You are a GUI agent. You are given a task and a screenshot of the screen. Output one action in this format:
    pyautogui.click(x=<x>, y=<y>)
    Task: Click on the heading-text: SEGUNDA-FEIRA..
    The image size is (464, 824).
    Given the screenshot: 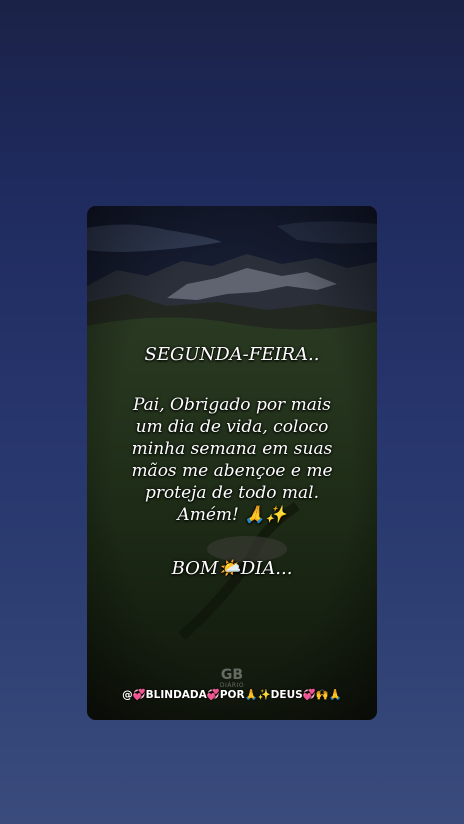 What is the action you would take?
    pyautogui.click(x=232, y=354)
    